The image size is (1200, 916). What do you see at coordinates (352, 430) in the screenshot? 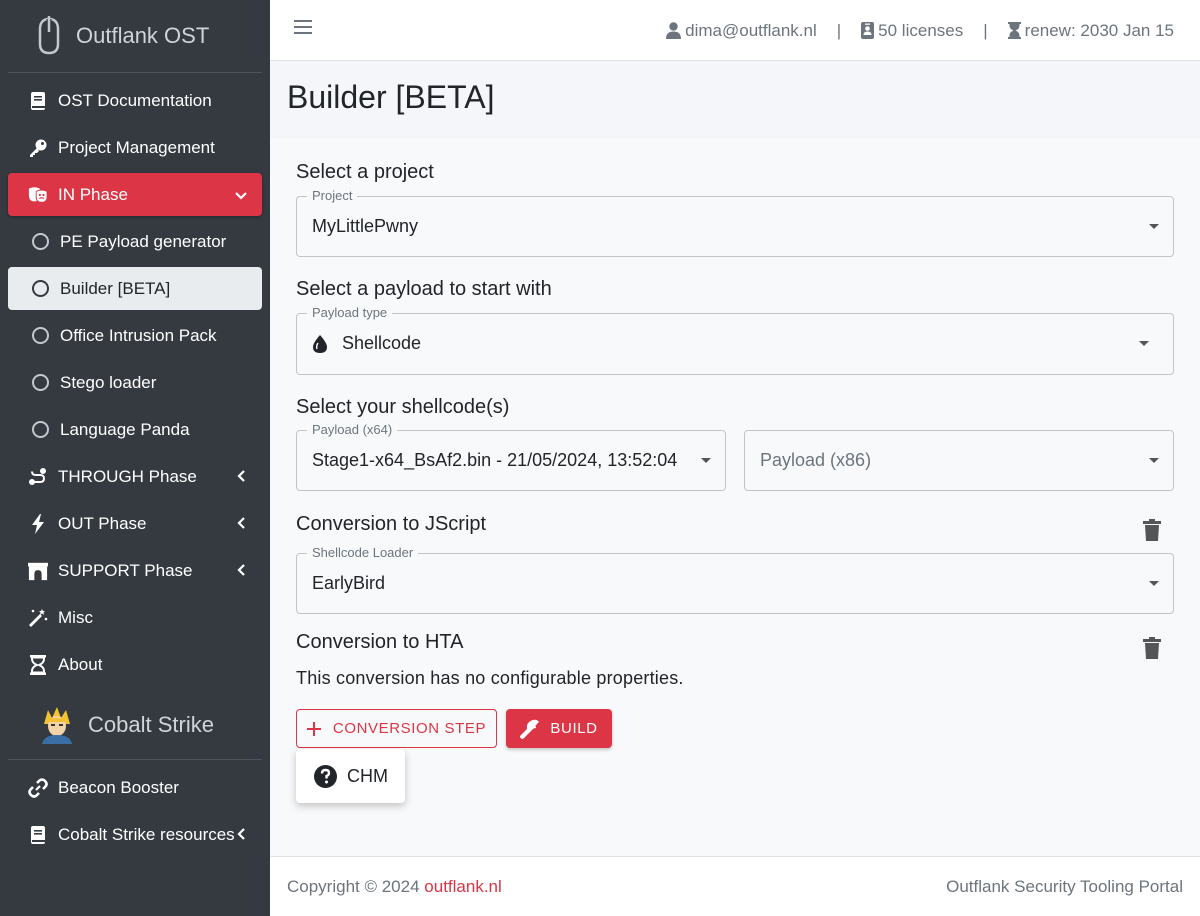
I see `payload-x64-label: Payload (x64)` at bounding box center [352, 430].